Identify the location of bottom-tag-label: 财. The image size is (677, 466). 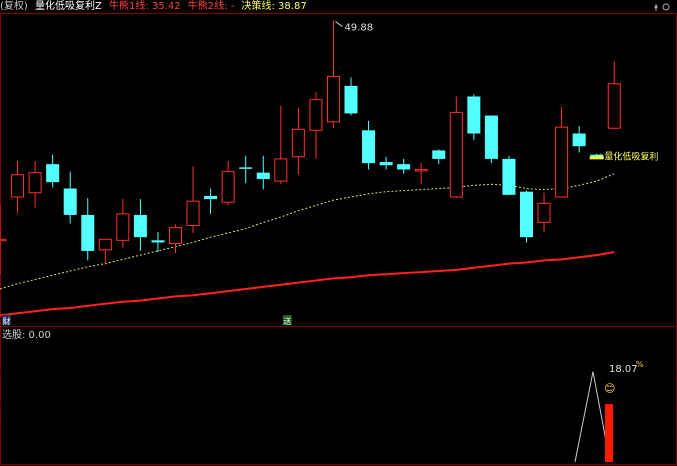
(7, 321).